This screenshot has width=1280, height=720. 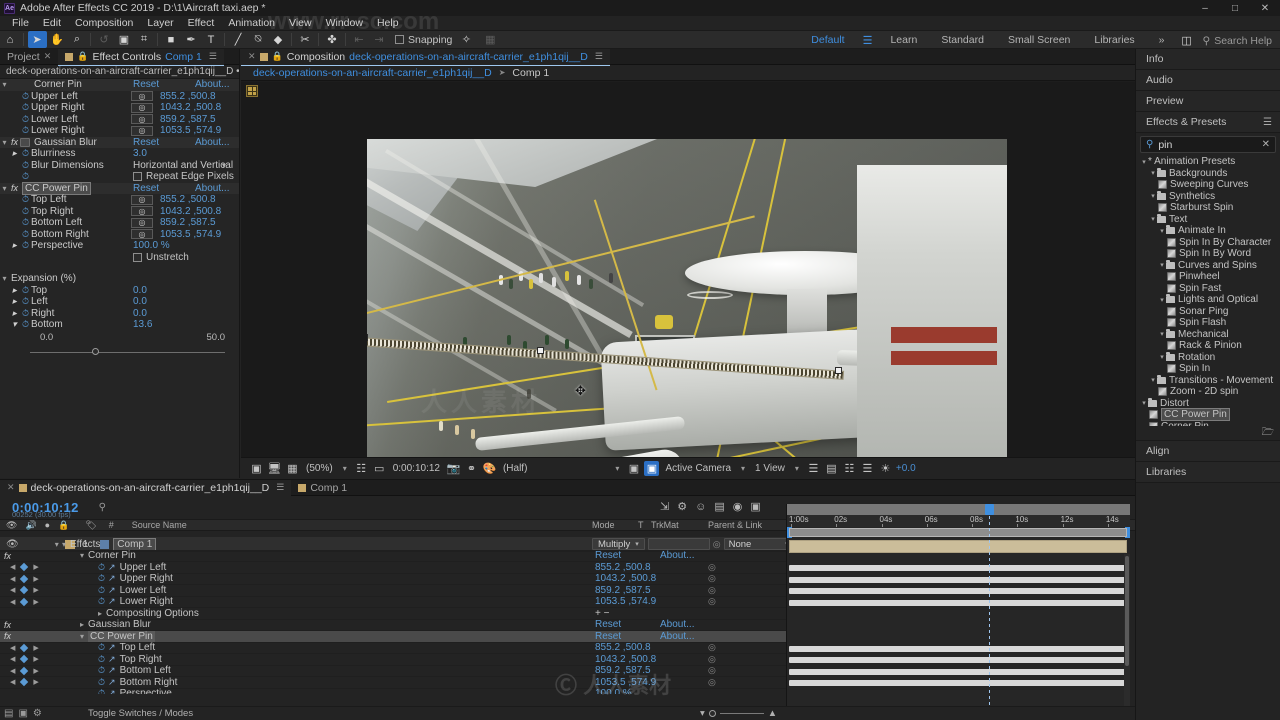 What do you see at coordinates (1240, 41) in the screenshot?
I see `search-help-field: ⚲ Search Help` at bounding box center [1240, 41].